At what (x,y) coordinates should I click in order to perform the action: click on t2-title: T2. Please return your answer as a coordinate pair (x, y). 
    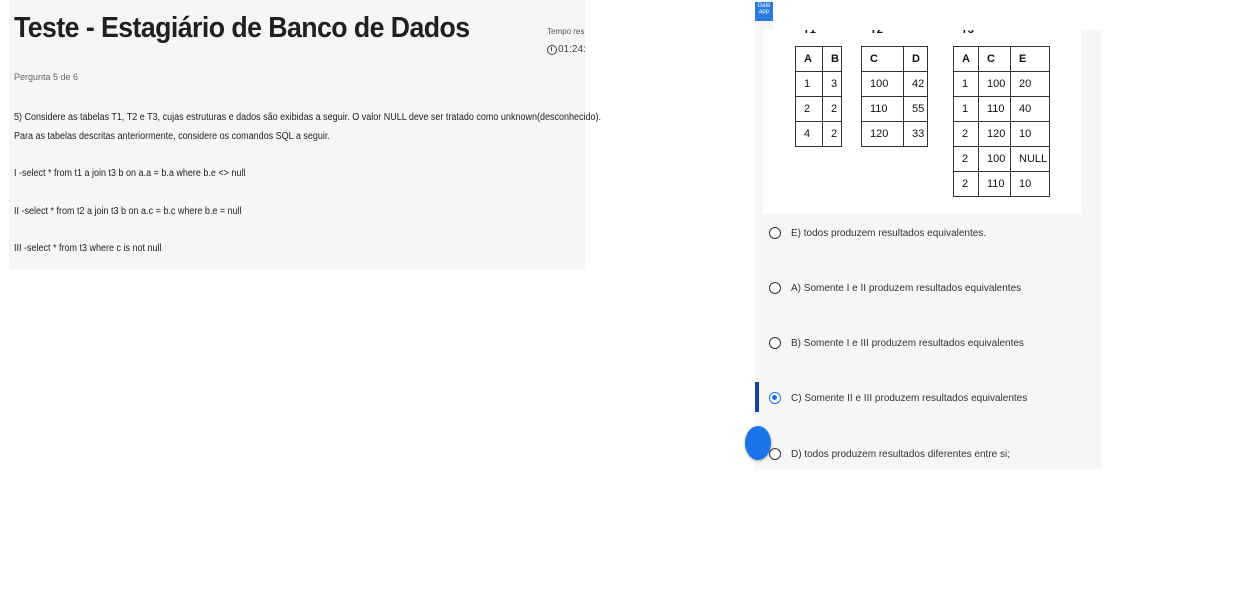
    Looking at the image, I should click on (876, 33).